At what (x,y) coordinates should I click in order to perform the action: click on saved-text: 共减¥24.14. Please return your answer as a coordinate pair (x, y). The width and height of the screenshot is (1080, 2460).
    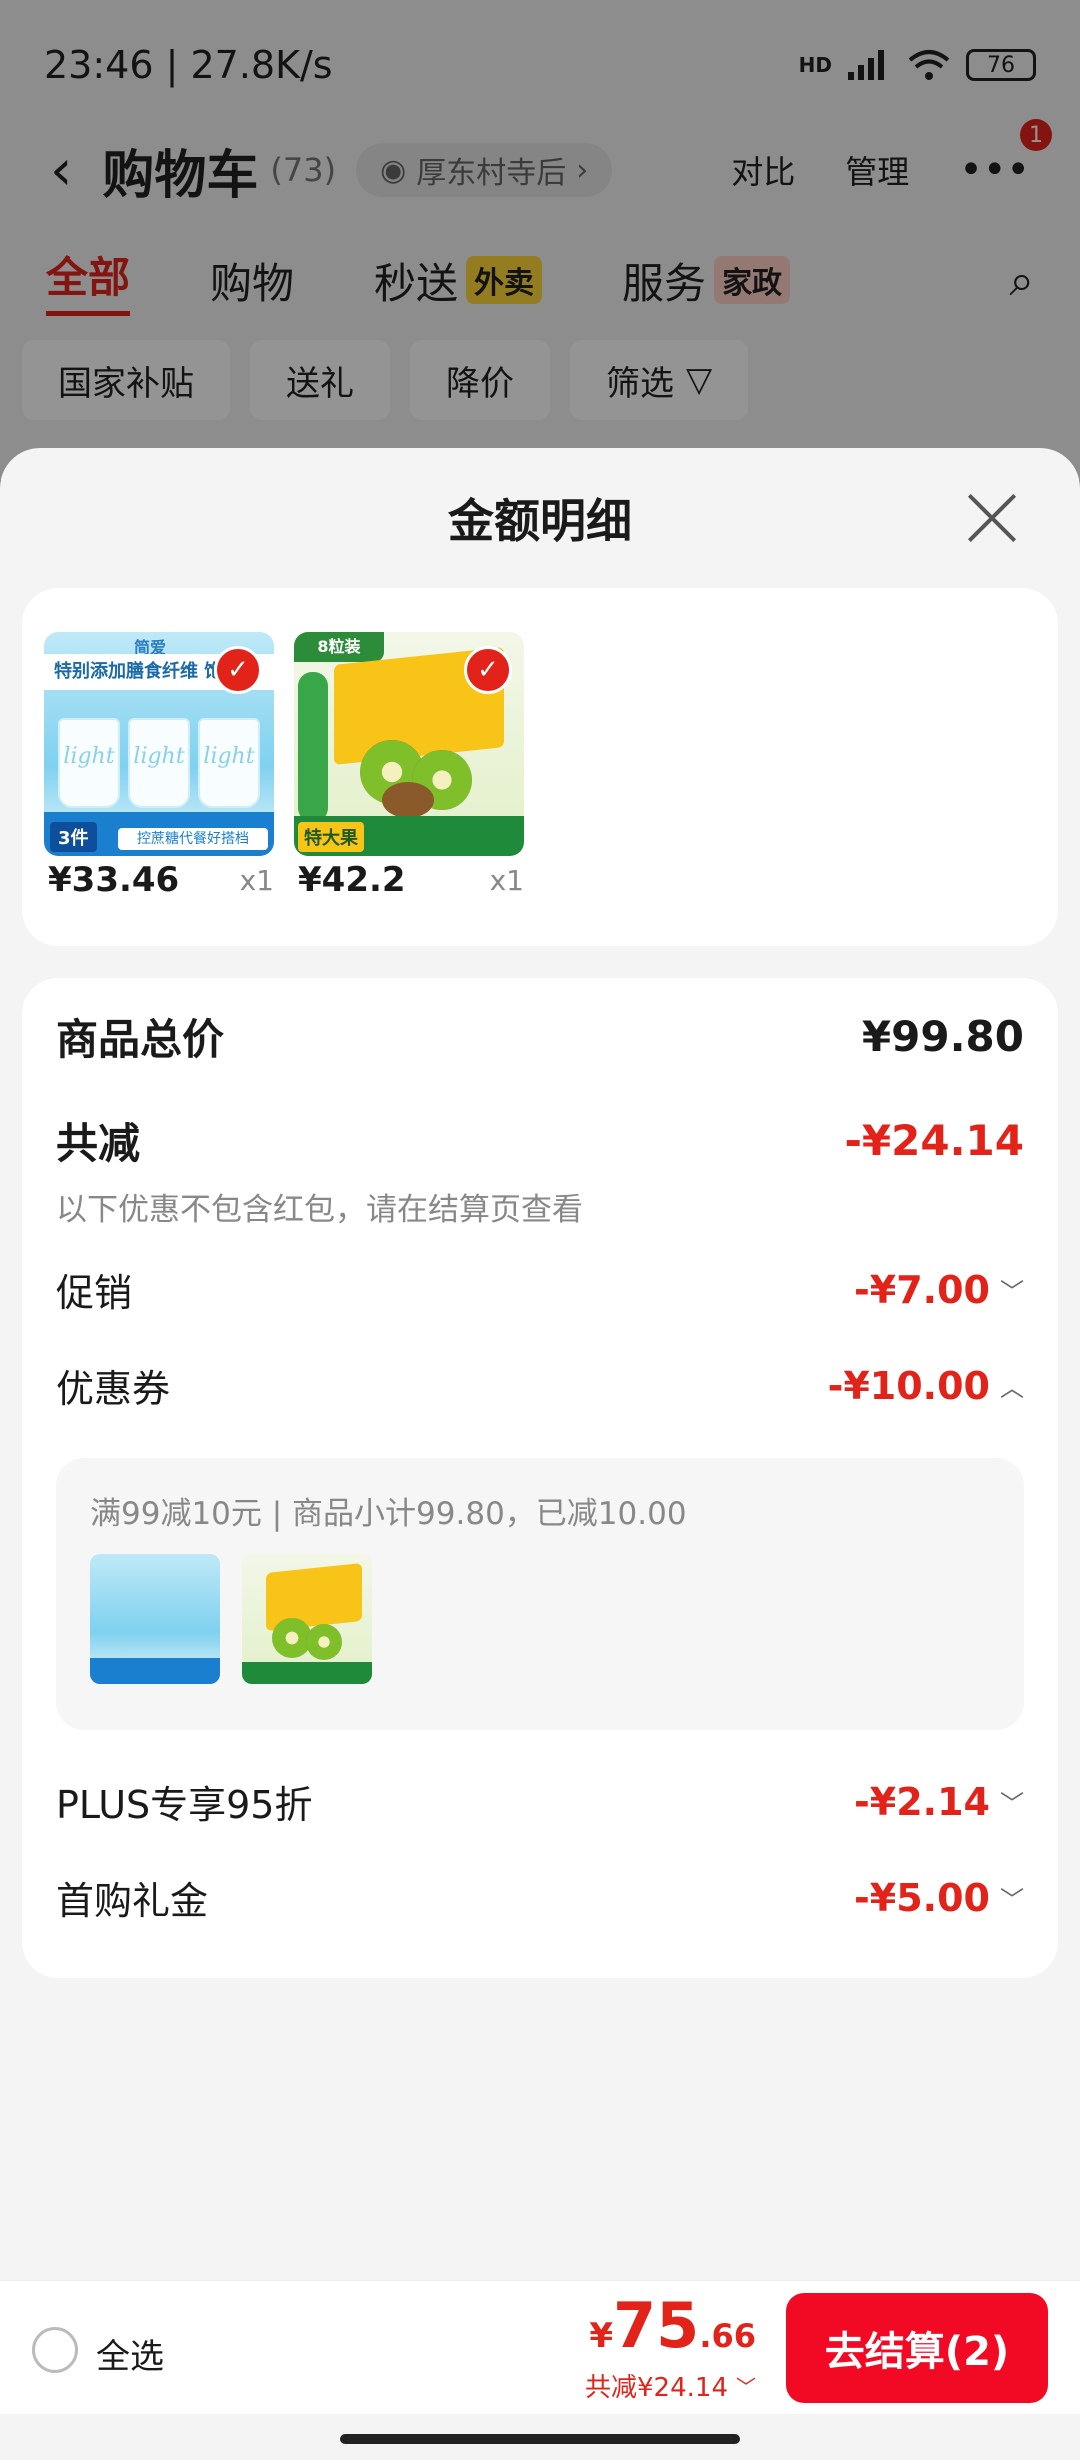
    Looking at the image, I should click on (656, 2388).